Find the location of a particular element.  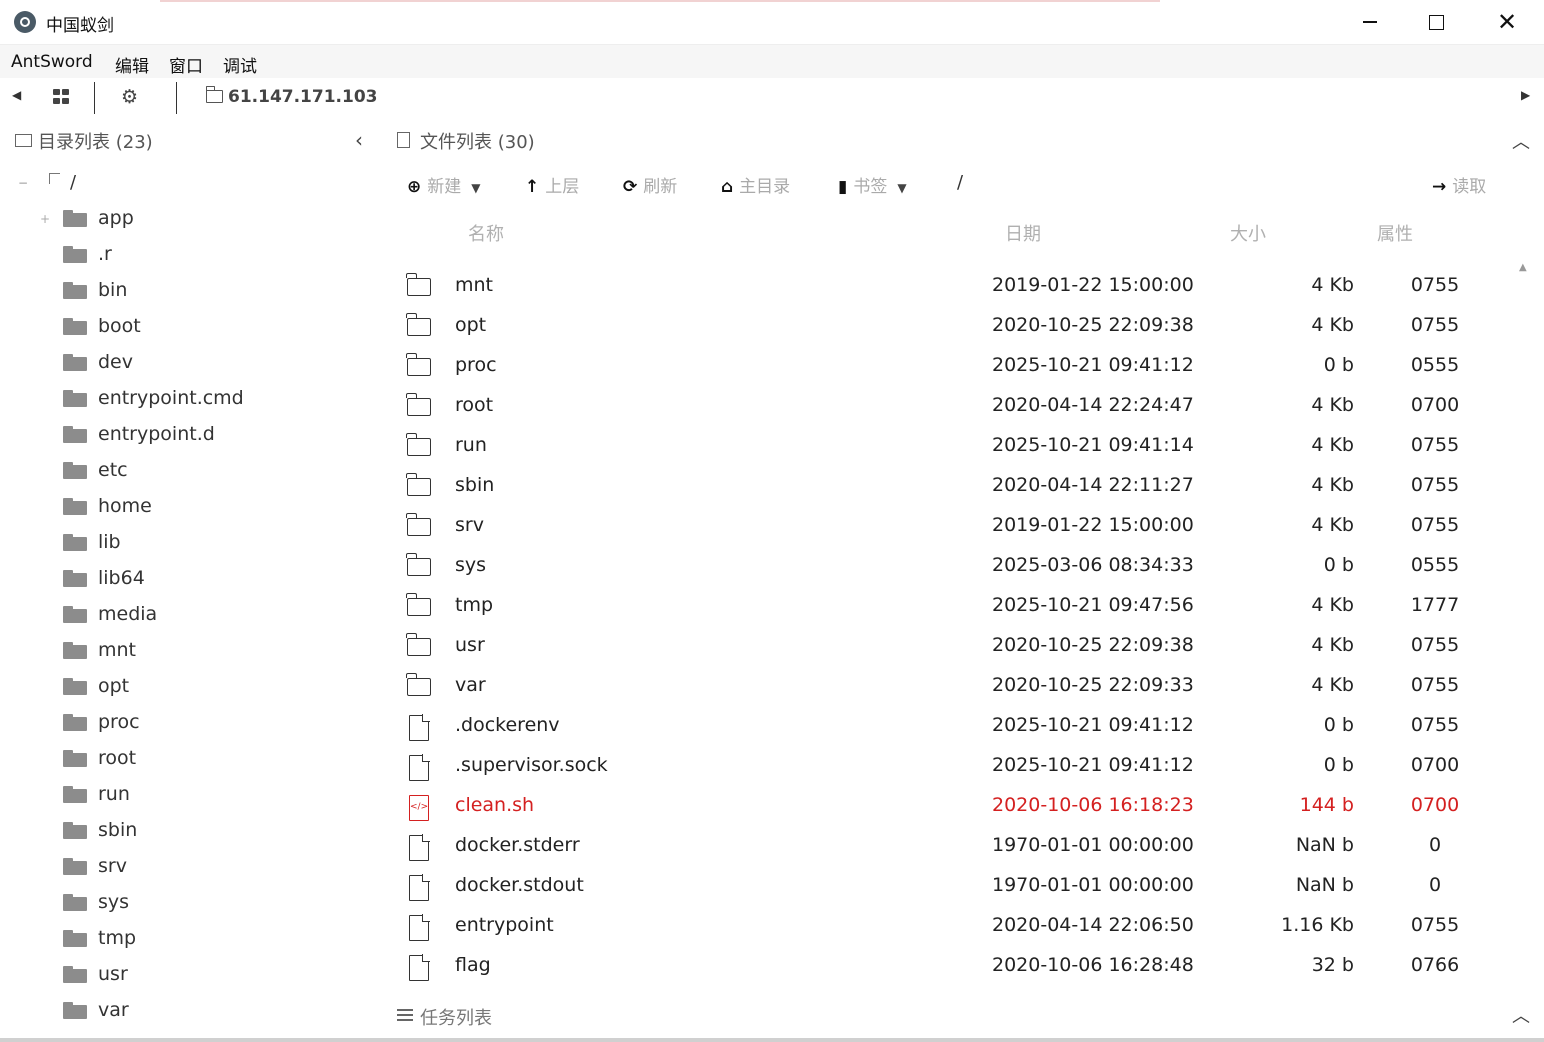

table-row: usr 2020-10-25 22:09:38 4 Kb 0755 is located at coordinates (960, 646).